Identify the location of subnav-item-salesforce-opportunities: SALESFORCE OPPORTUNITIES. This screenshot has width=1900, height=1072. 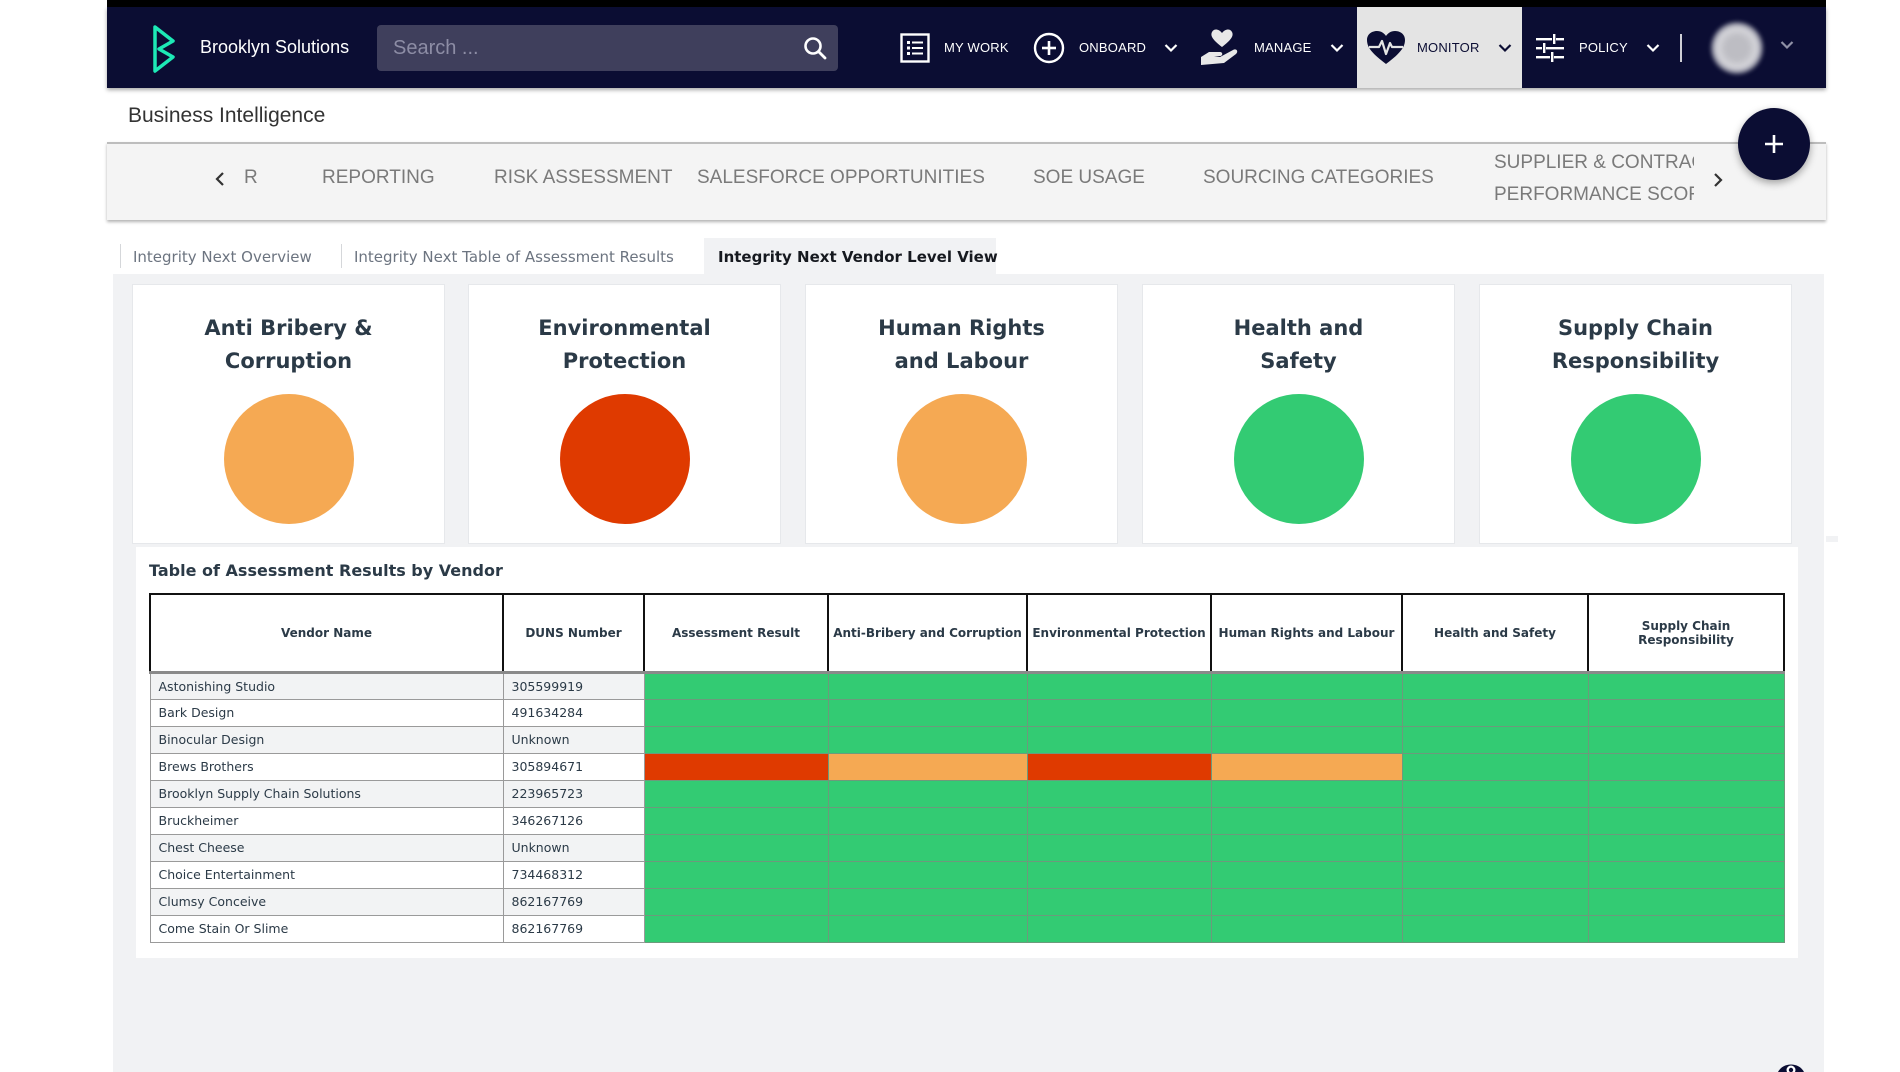
(841, 178).